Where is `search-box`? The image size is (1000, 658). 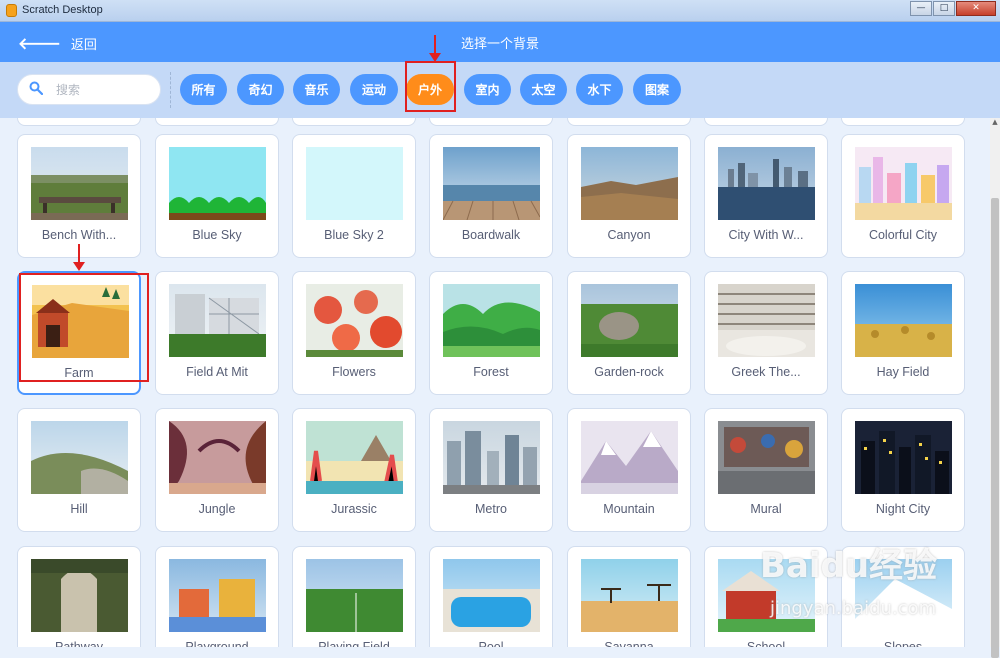 search-box is located at coordinates (89, 89).